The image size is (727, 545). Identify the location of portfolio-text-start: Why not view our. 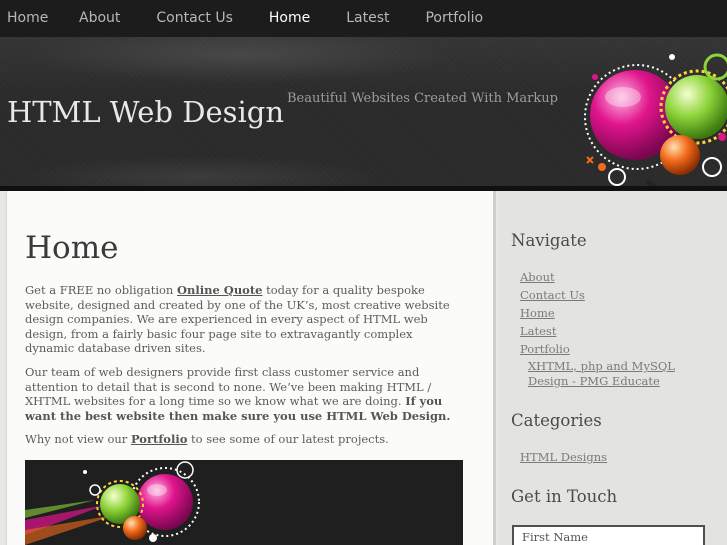
(78, 439).